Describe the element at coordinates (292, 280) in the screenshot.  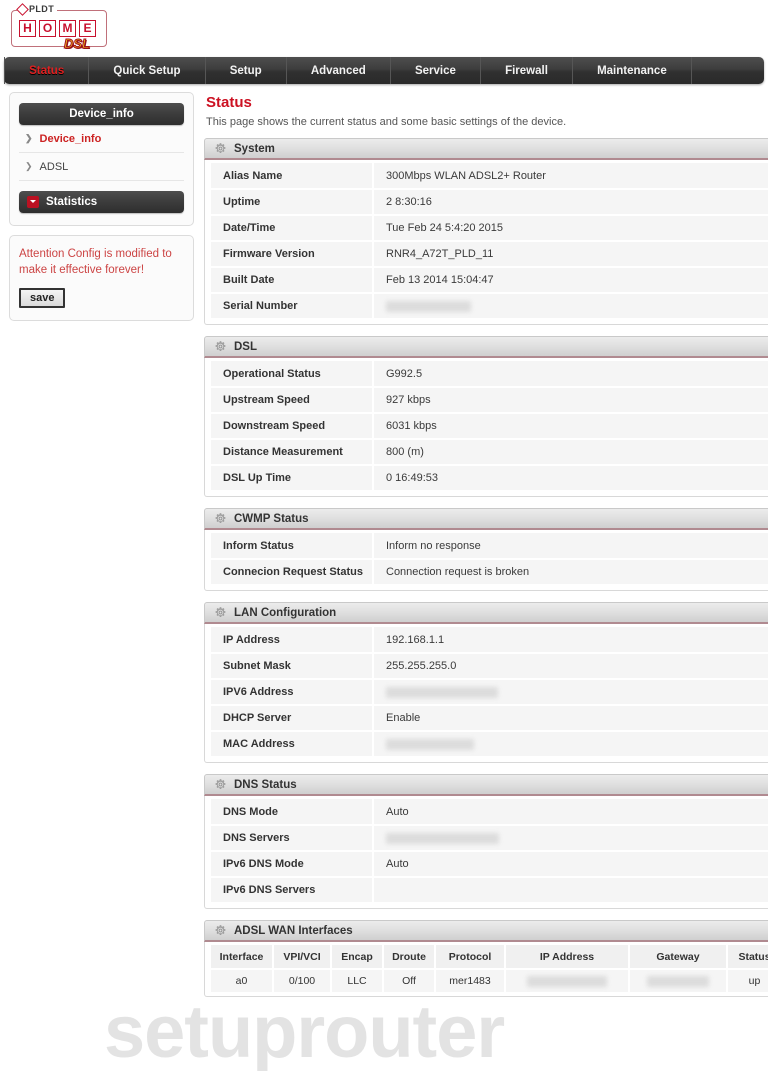
I see `row-label: Built Date` at that location.